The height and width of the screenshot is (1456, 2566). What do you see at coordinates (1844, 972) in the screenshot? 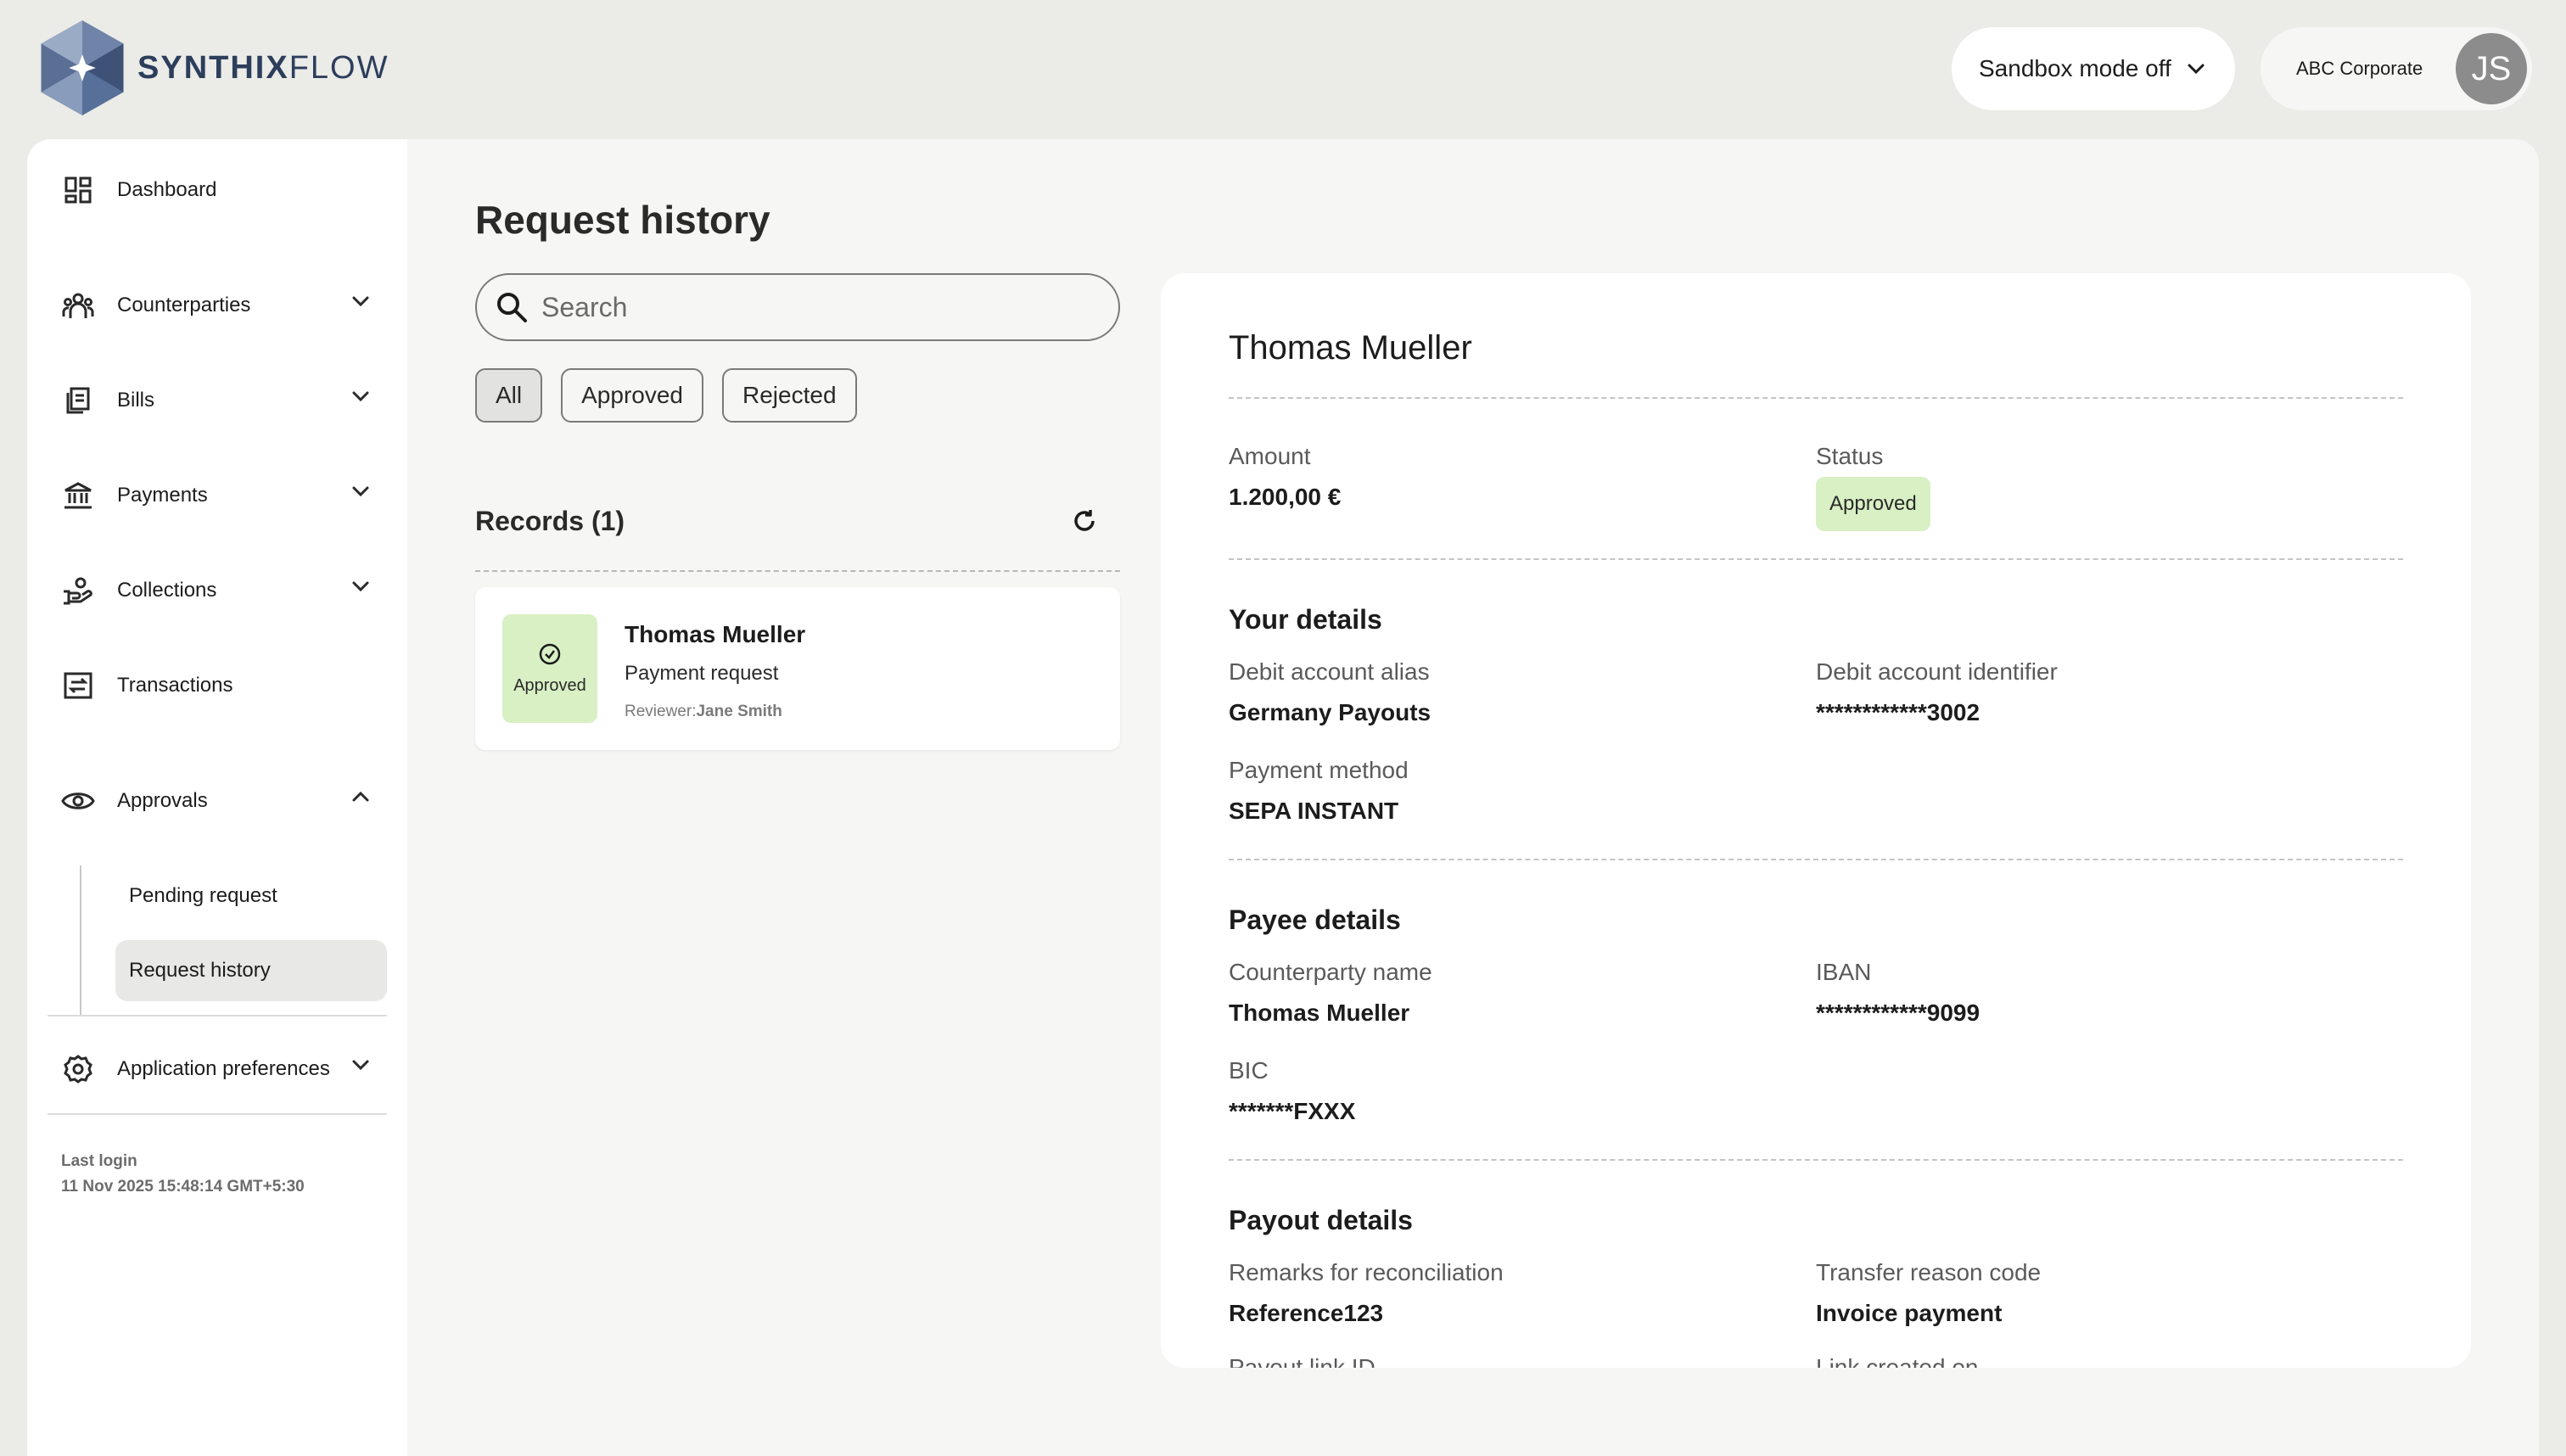
I see `iban-label: IBAN` at bounding box center [1844, 972].